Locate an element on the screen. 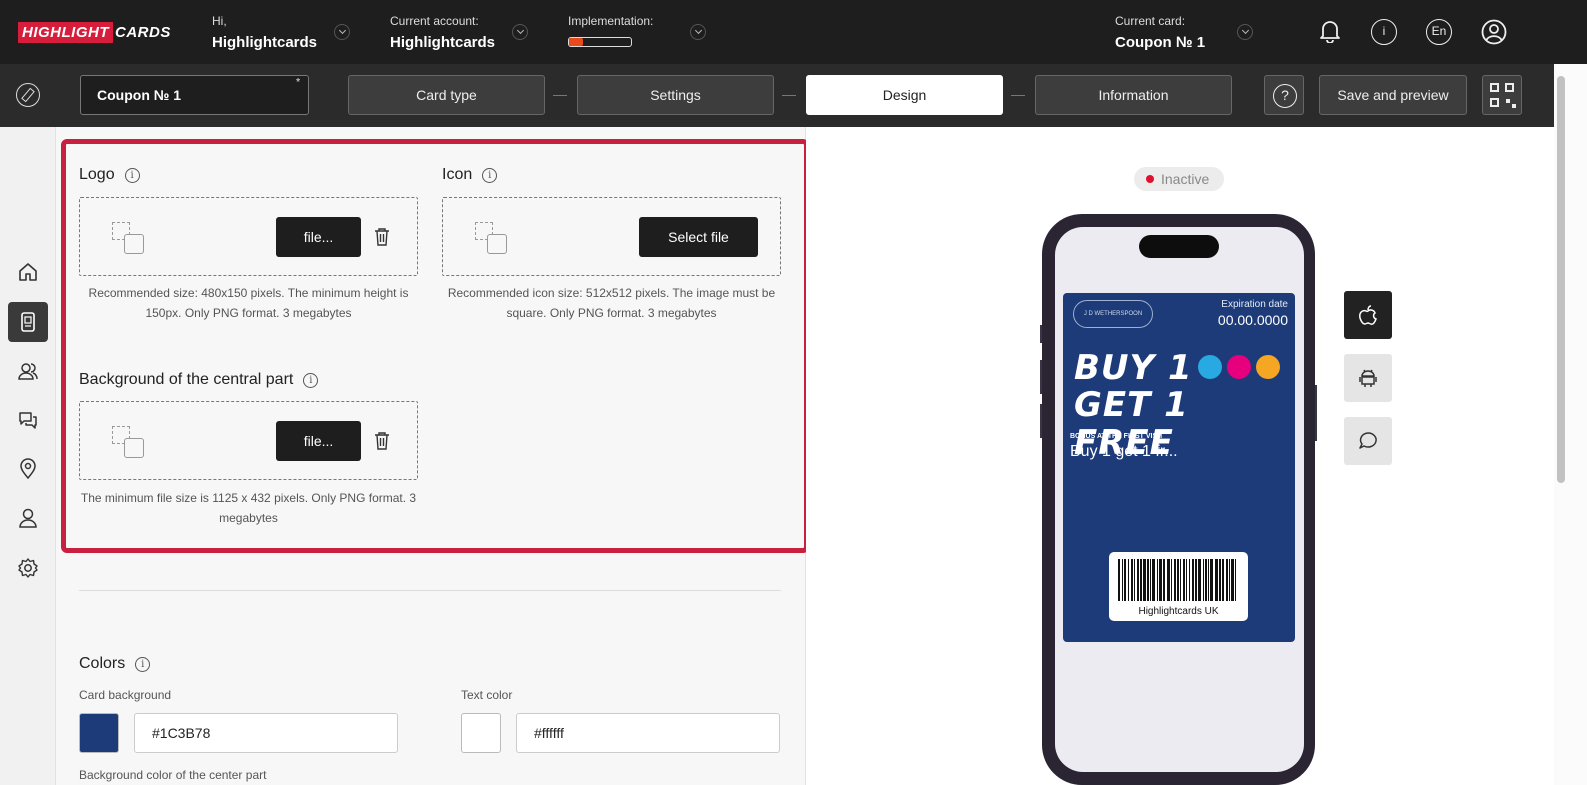  brand-logo: HIGHLIGHT CARDS is located at coordinates (94, 32).